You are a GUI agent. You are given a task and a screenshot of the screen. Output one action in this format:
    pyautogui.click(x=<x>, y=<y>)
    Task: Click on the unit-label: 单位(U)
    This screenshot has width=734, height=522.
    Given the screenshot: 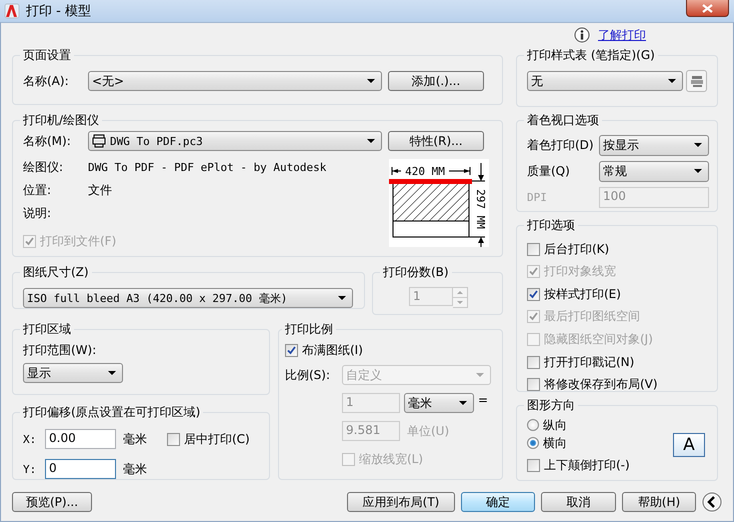 What is the action you would take?
    pyautogui.click(x=428, y=431)
    